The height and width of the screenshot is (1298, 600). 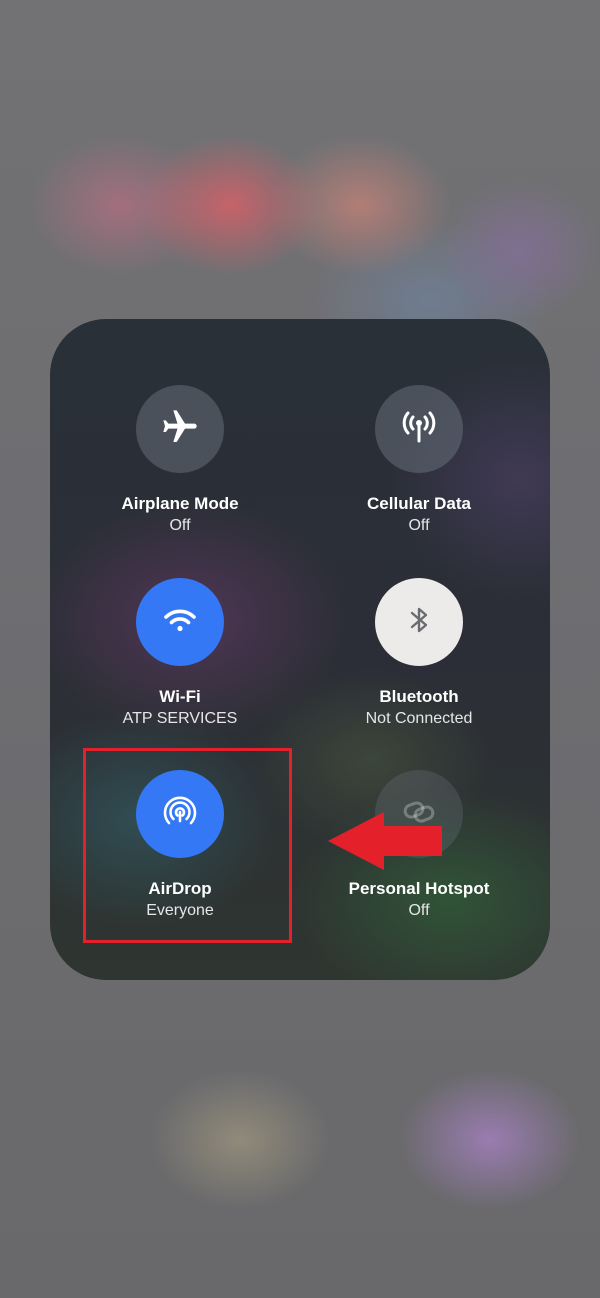 I want to click on cellular-data-status: Off, so click(x=419, y=525).